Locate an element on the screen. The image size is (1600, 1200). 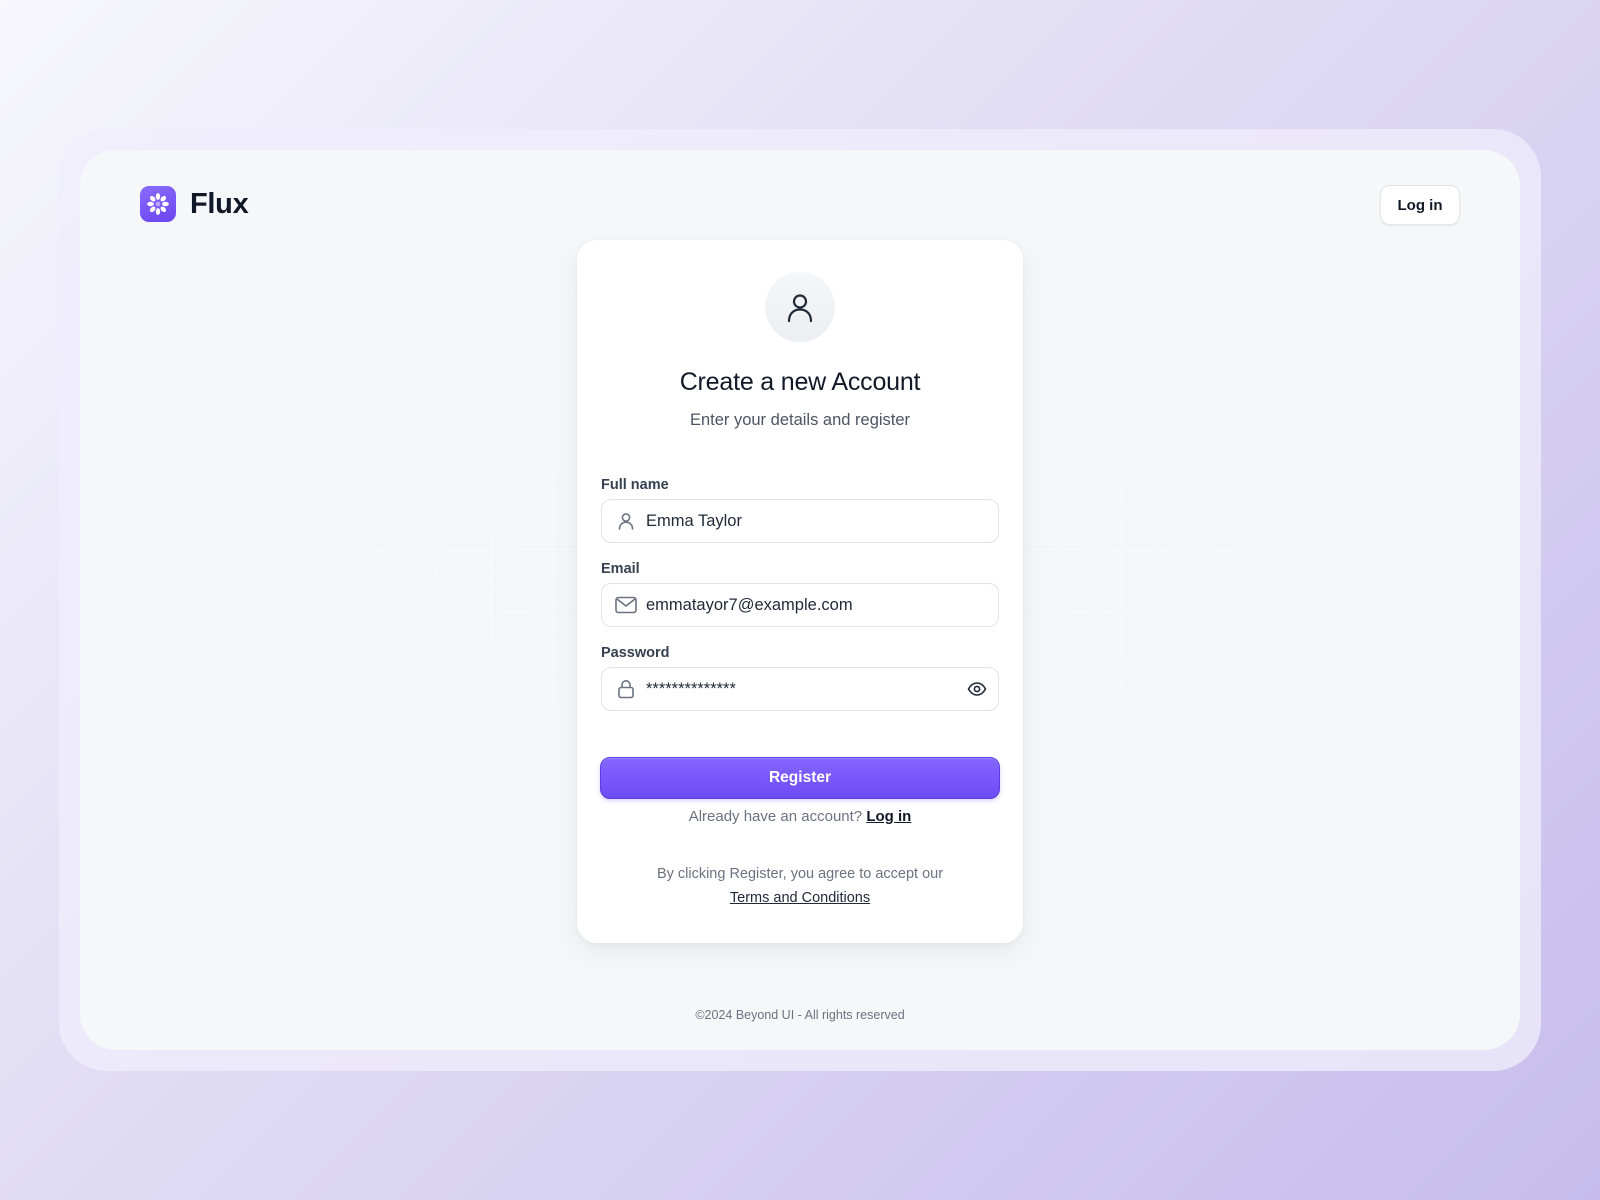
email-input is located at coordinates (822, 605).